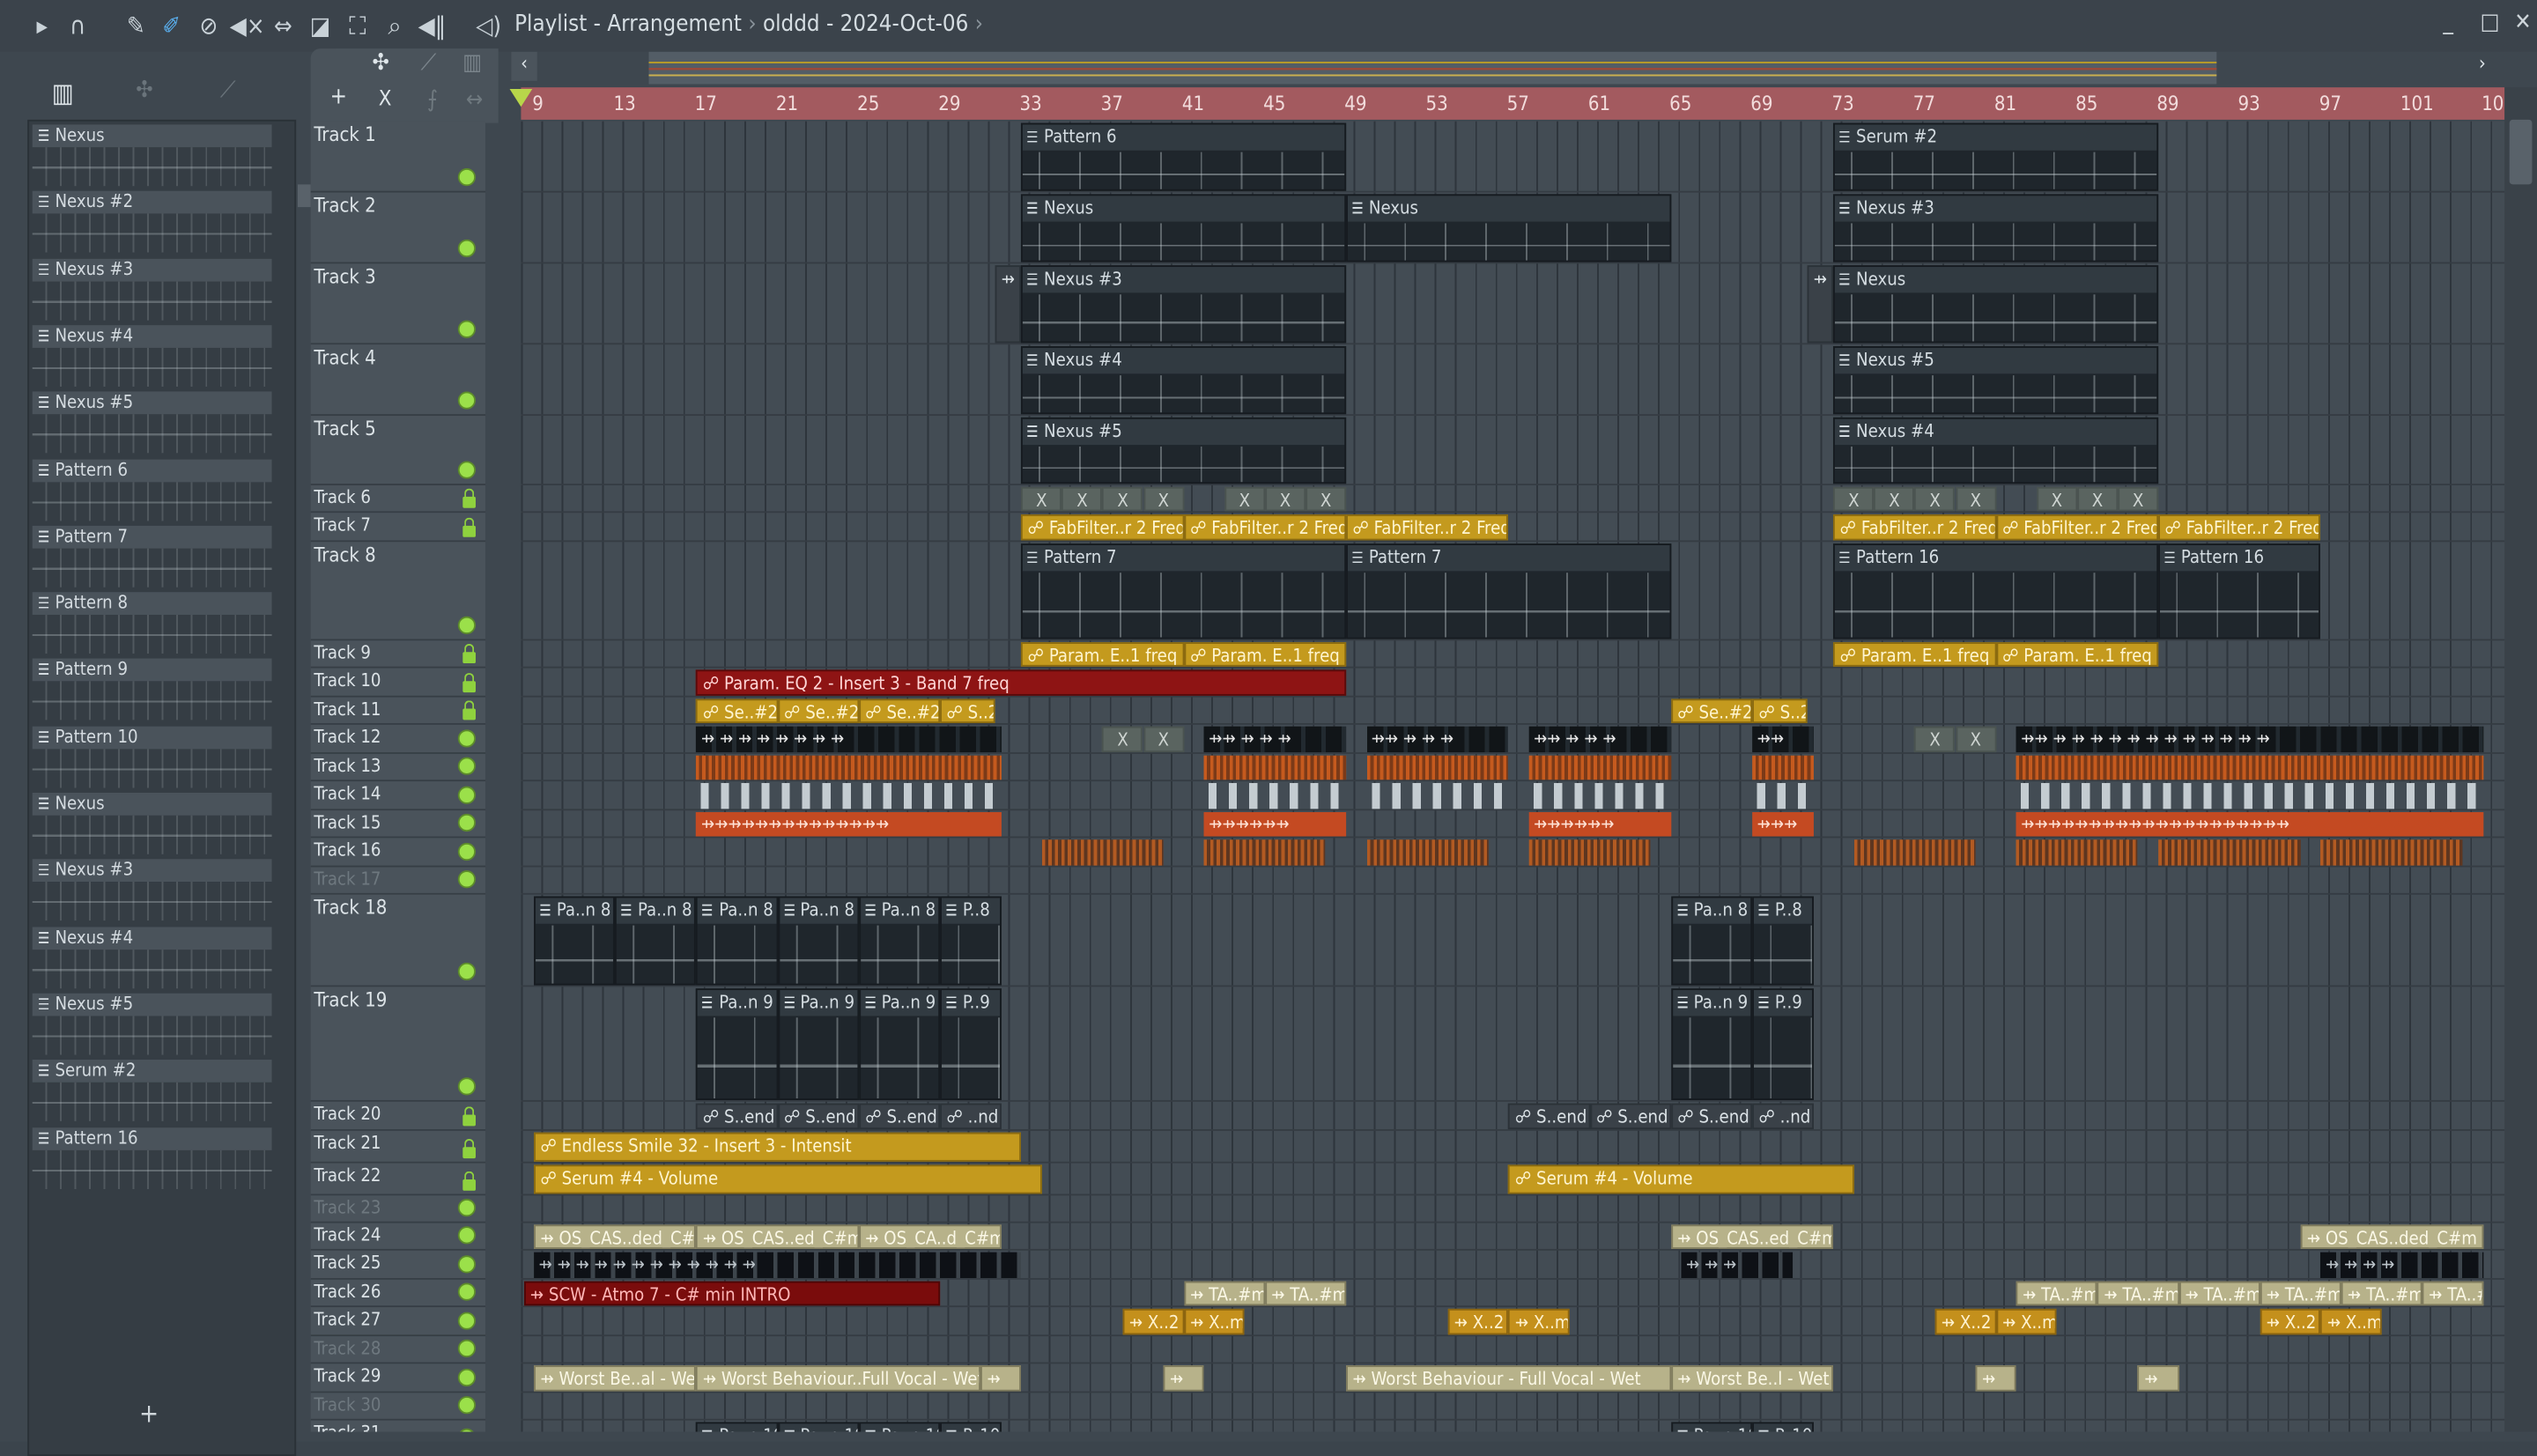  I want to click on picker-item: Nexus #3, so click(152, 891).